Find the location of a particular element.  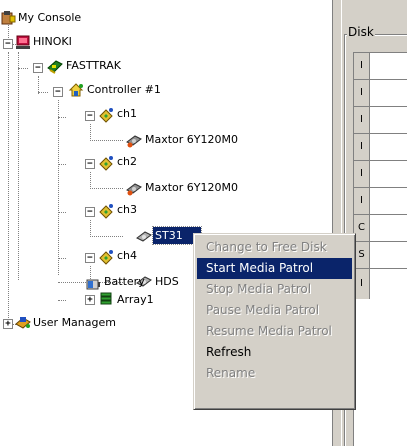

user-management-icon is located at coordinates (23, 322).